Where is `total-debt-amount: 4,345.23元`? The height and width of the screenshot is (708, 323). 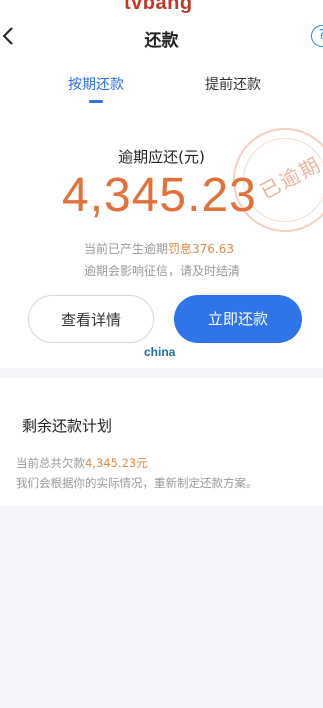
total-debt-amount: 4,345.23元 is located at coordinates (116, 463).